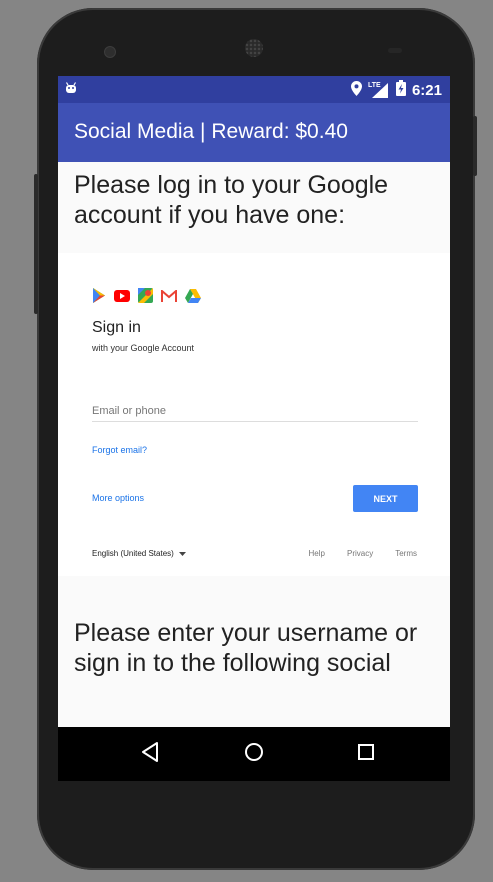 The height and width of the screenshot is (882, 493). I want to click on home-button, so click(254, 754).